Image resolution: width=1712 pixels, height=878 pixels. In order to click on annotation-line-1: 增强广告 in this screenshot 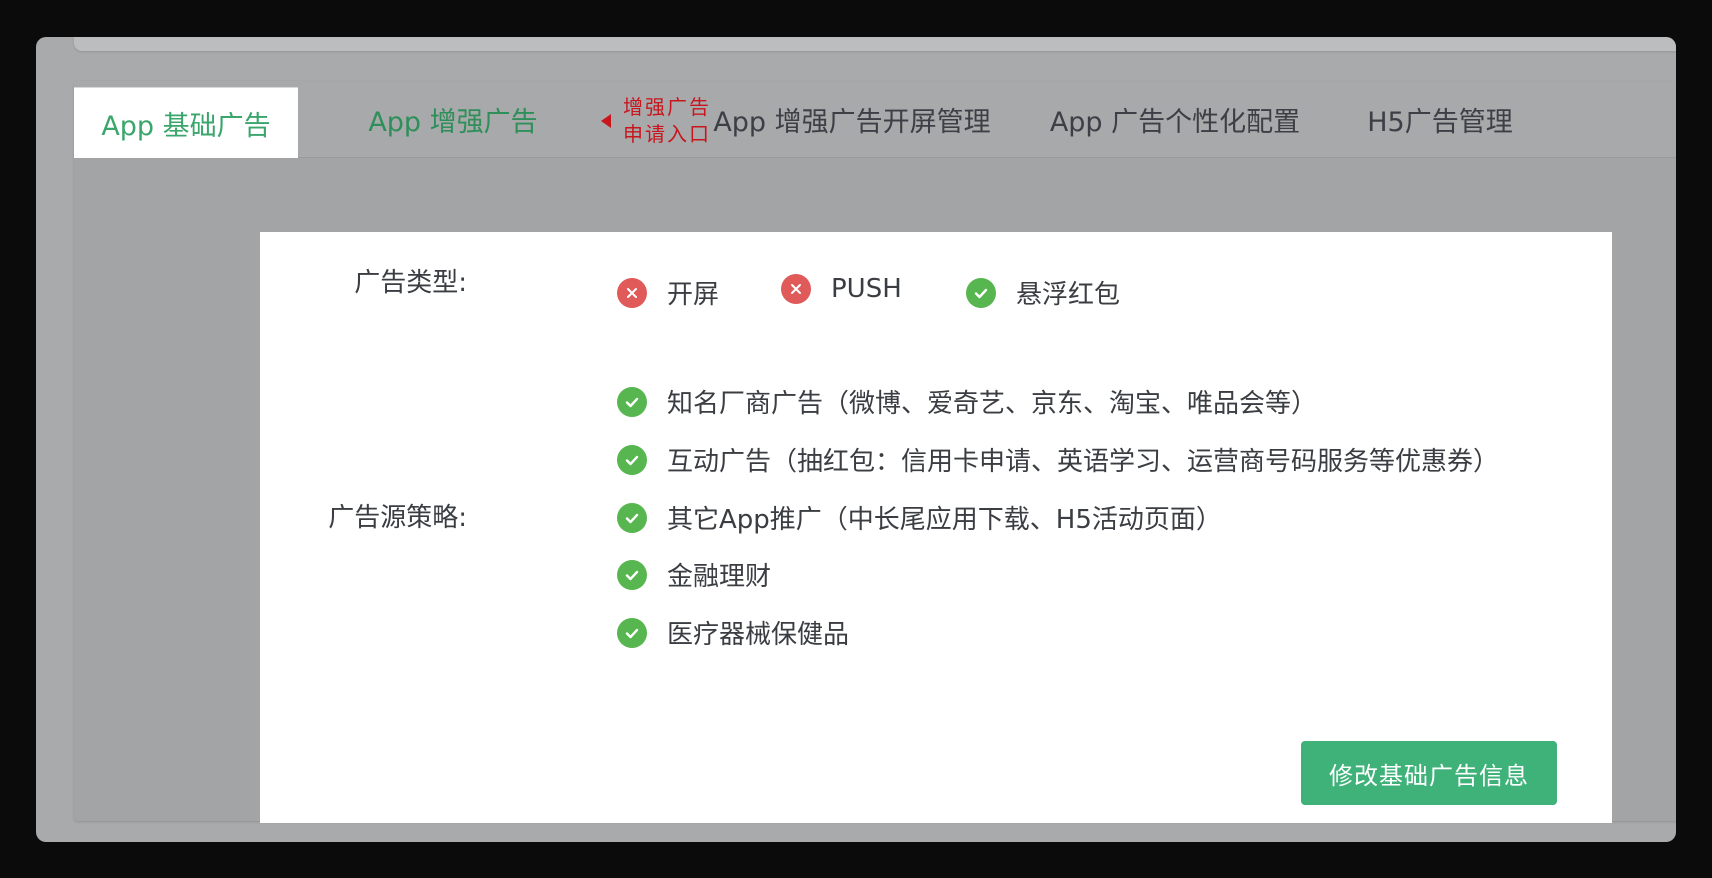, I will do `click(667, 107)`.